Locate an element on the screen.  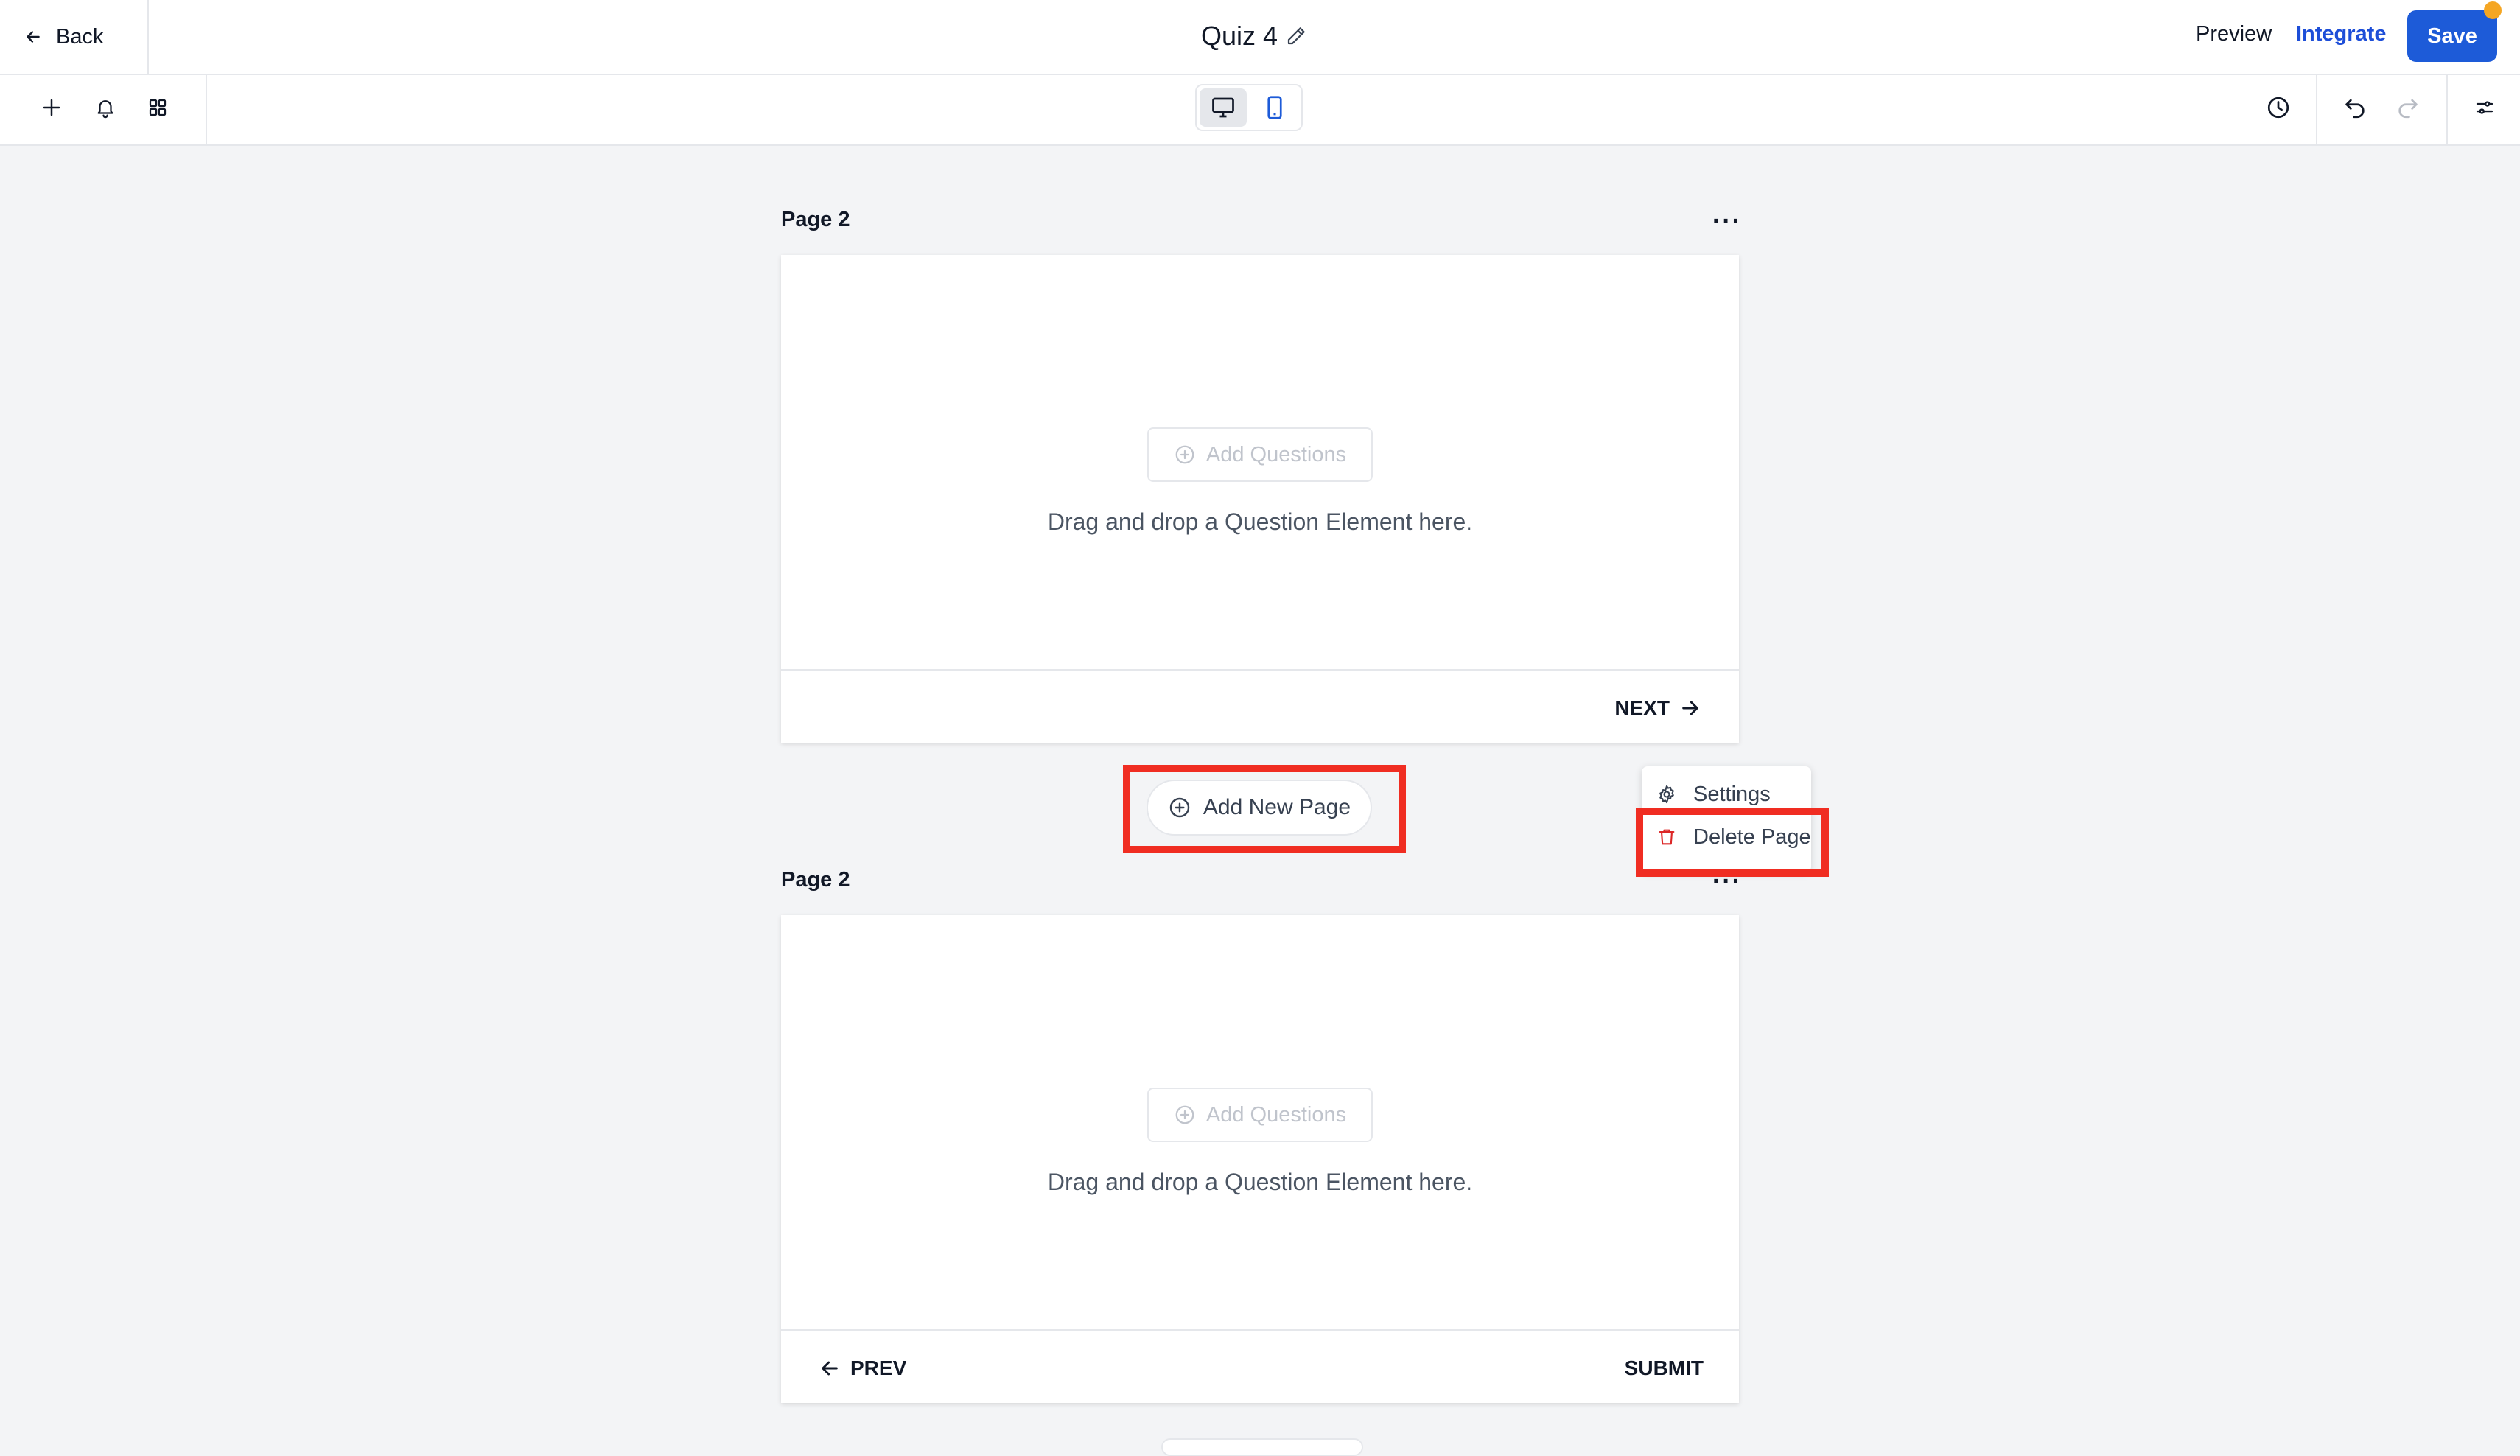
next-button: NEXT is located at coordinates (1658, 708).